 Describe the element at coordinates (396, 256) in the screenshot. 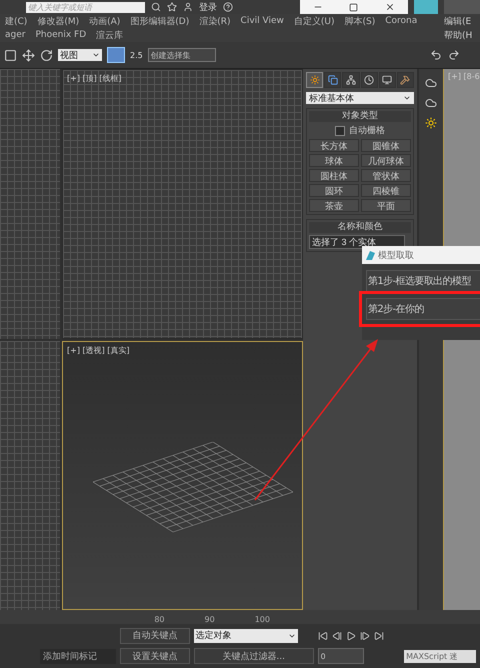

I see `dialog-title: 模型取取` at that location.